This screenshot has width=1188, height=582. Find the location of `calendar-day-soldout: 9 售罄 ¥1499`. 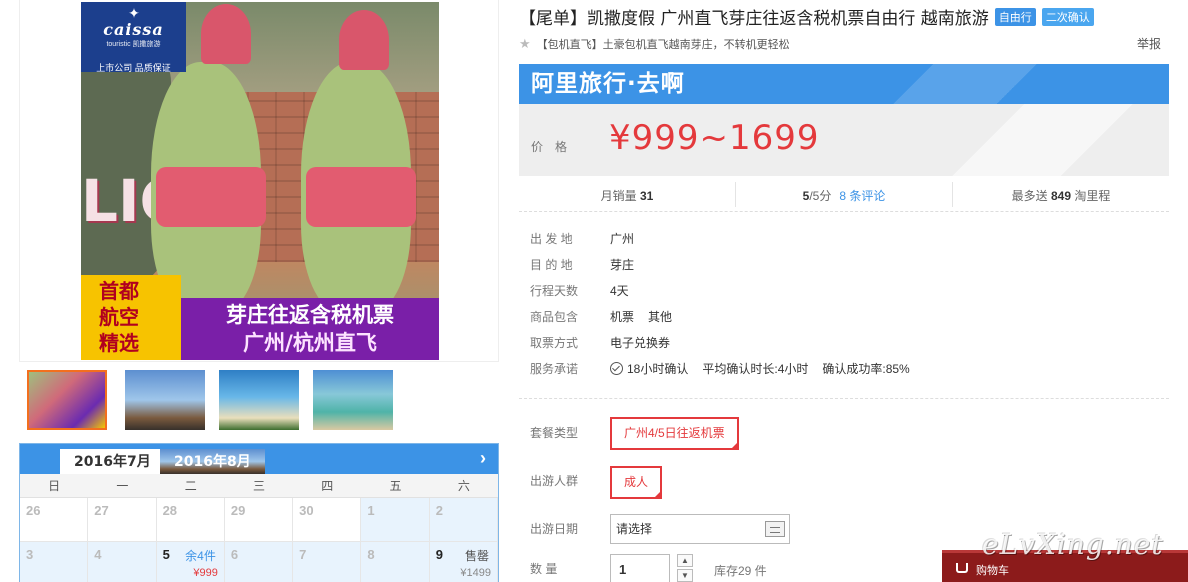

calendar-day-soldout: 9 售罄 ¥1499 is located at coordinates (463, 562).